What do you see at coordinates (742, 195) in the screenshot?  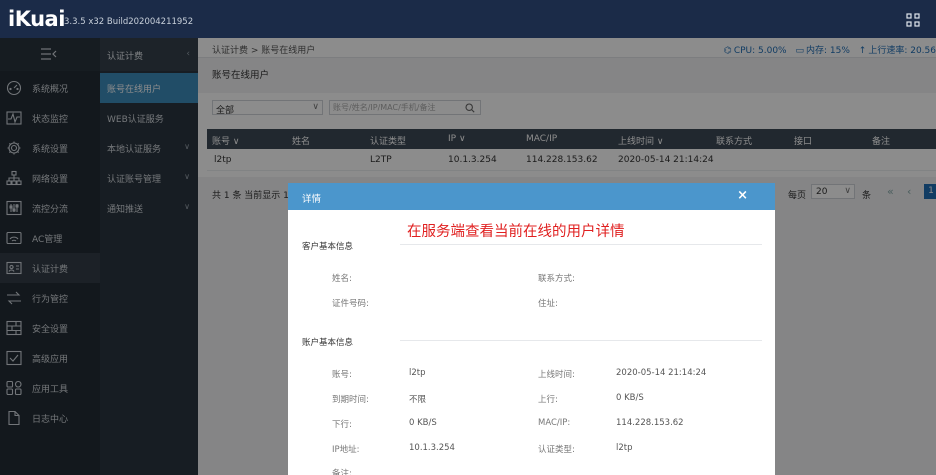 I see `close-icon: ×` at bounding box center [742, 195].